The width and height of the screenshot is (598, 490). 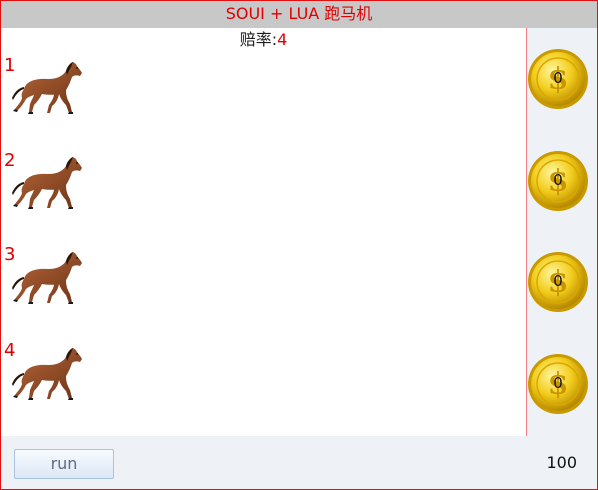 What do you see at coordinates (558, 281) in the screenshot?
I see `bet-count-3: 0` at bounding box center [558, 281].